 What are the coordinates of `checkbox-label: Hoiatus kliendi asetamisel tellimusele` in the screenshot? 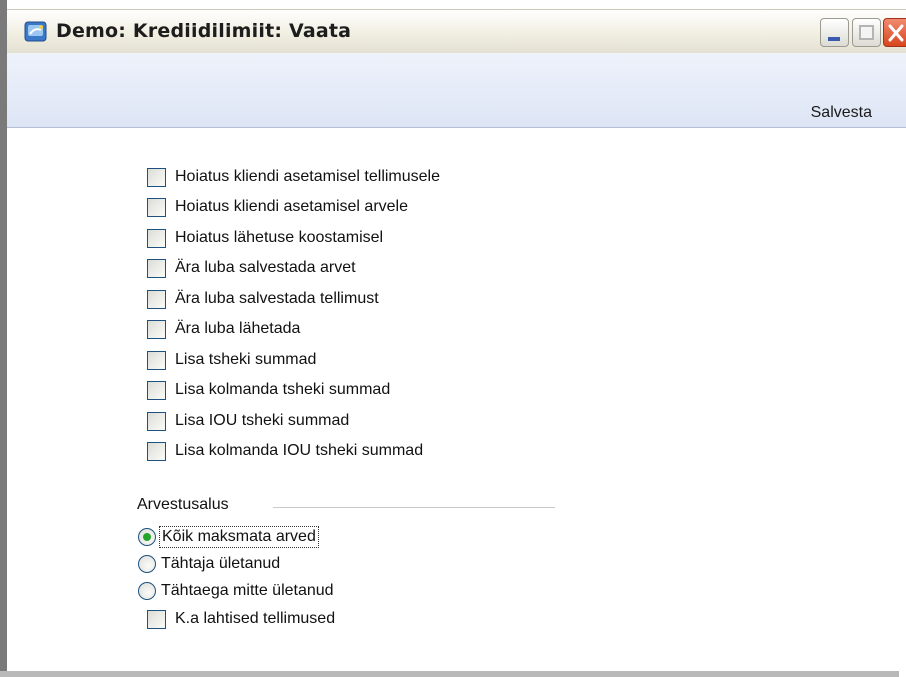 It's located at (308, 176).